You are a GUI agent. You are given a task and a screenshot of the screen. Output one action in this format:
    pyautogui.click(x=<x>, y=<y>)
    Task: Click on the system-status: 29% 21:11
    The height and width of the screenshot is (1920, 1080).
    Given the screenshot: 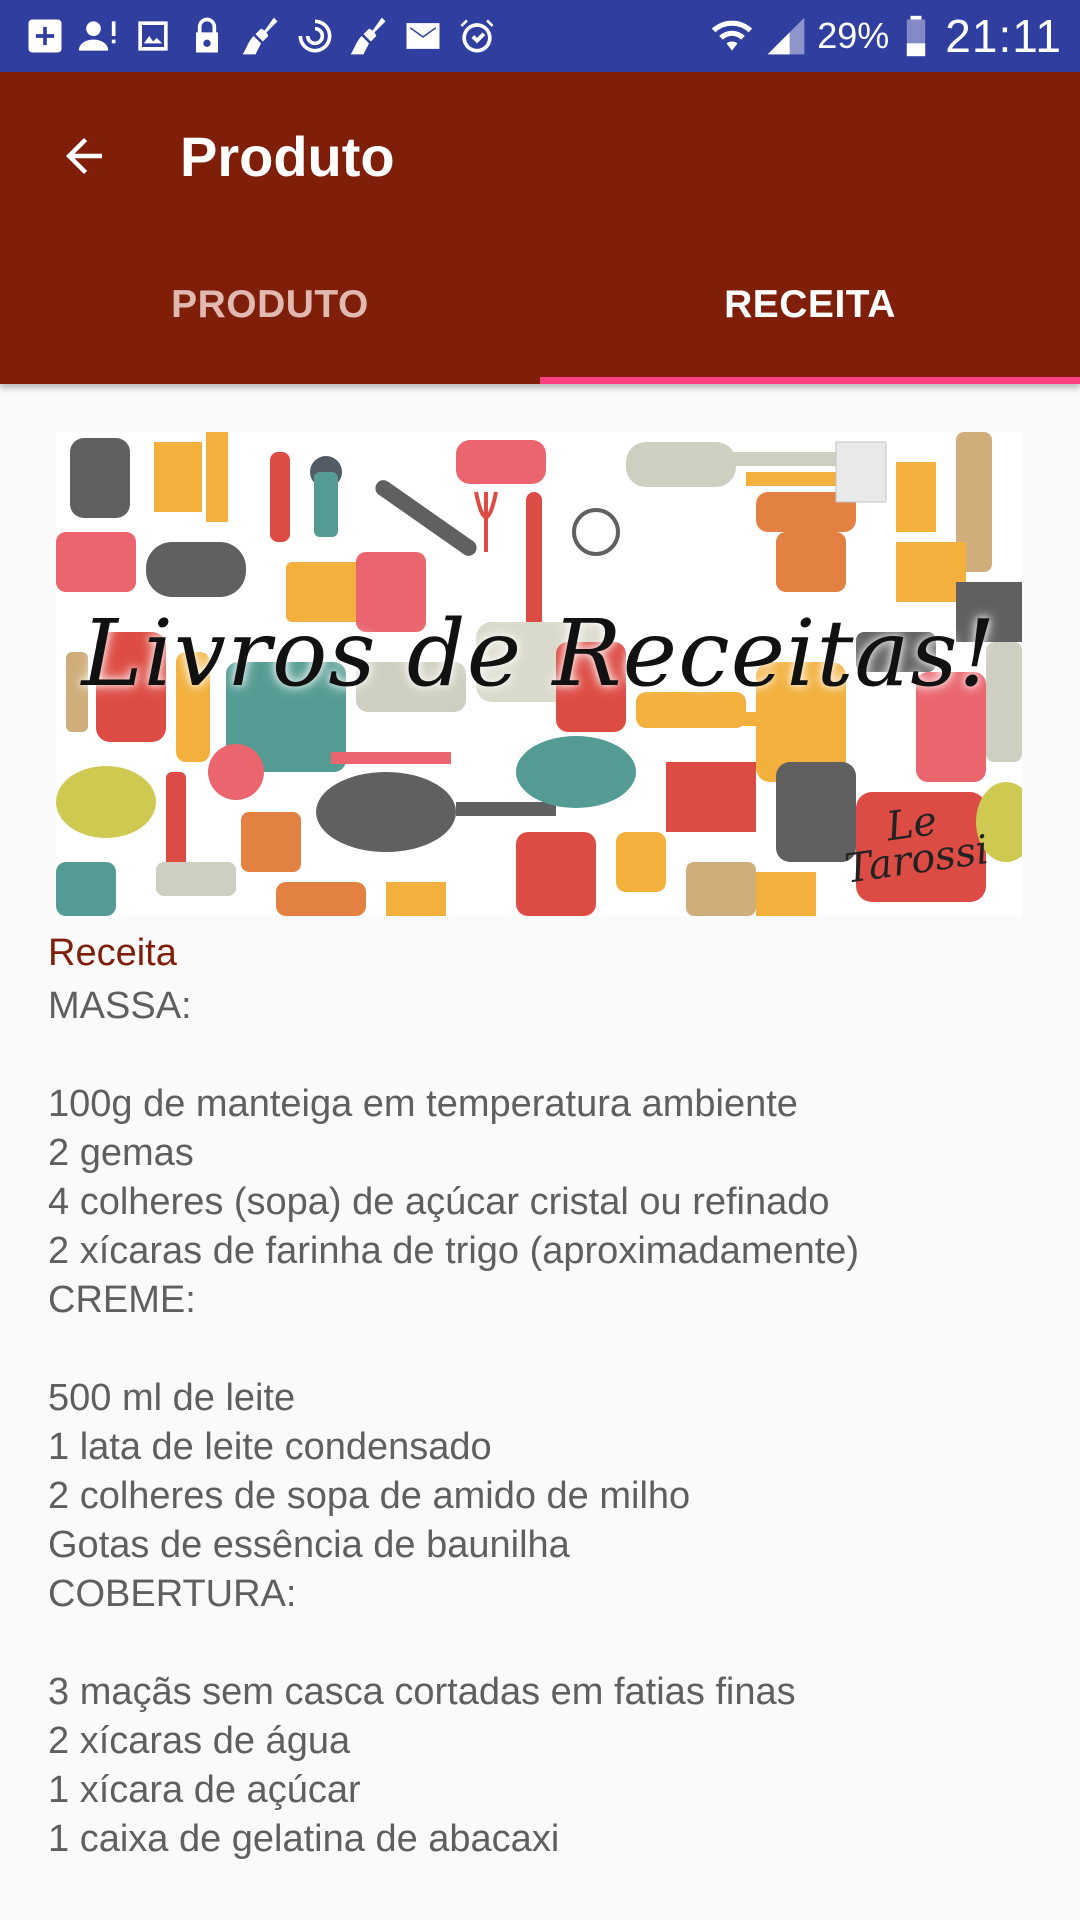 What is the action you would take?
    pyautogui.click(x=883, y=36)
    